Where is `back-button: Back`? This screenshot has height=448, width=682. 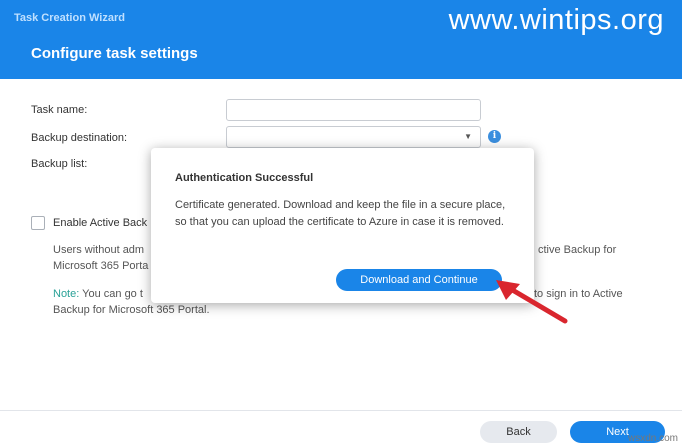
back-button: Back is located at coordinates (518, 432).